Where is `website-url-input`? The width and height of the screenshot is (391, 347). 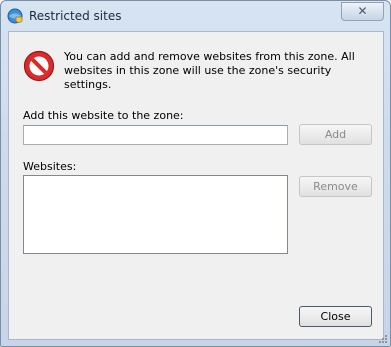 website-url-input is located at coordinates (155, 135).